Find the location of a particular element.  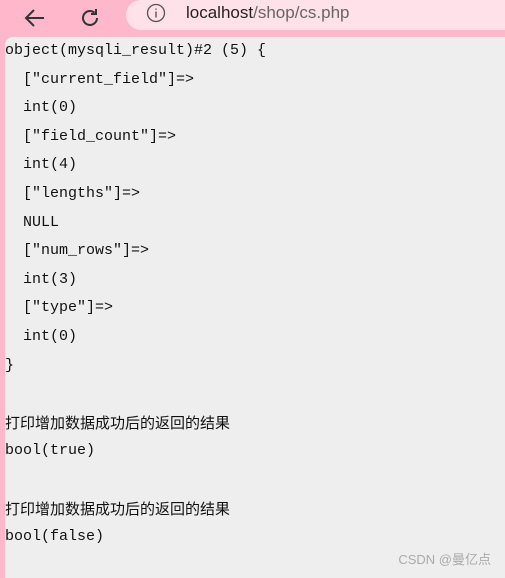

url-host: localhost is located at coordinates (220, 12).